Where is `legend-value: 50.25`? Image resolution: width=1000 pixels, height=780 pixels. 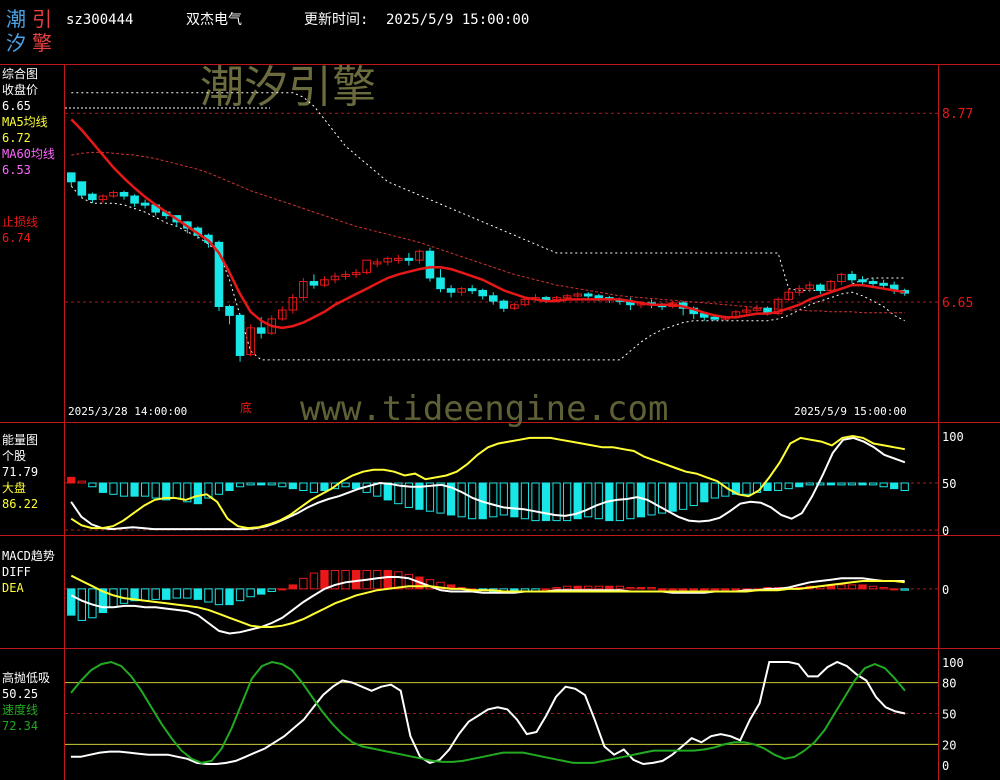
legend-value: 50.25 is located at coordinates (20, 694).